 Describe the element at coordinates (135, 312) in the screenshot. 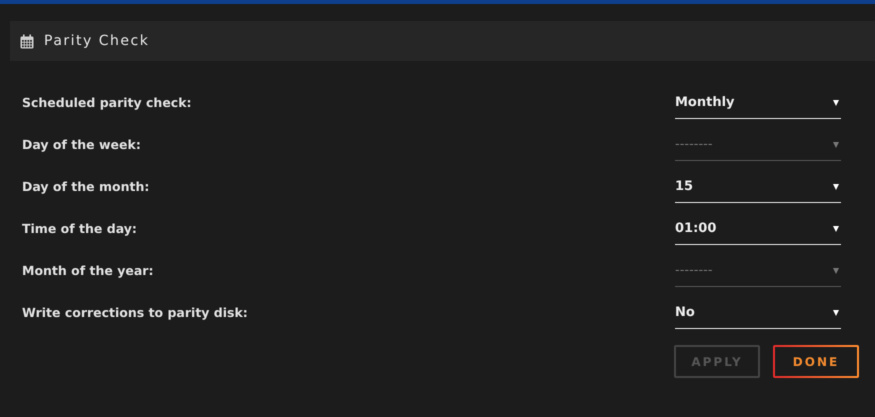

I see `setting-label: Write corrections to parity disk:` at that location.